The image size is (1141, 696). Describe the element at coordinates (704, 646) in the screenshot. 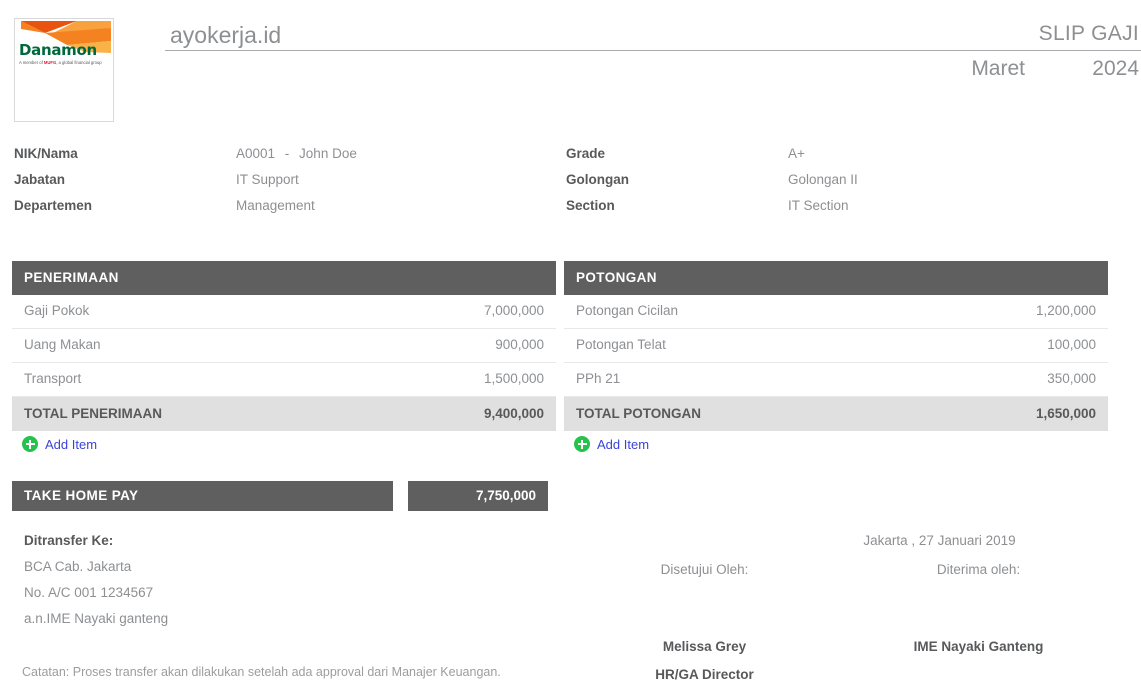

I see `approver-name: Melissa Grey` at that location.